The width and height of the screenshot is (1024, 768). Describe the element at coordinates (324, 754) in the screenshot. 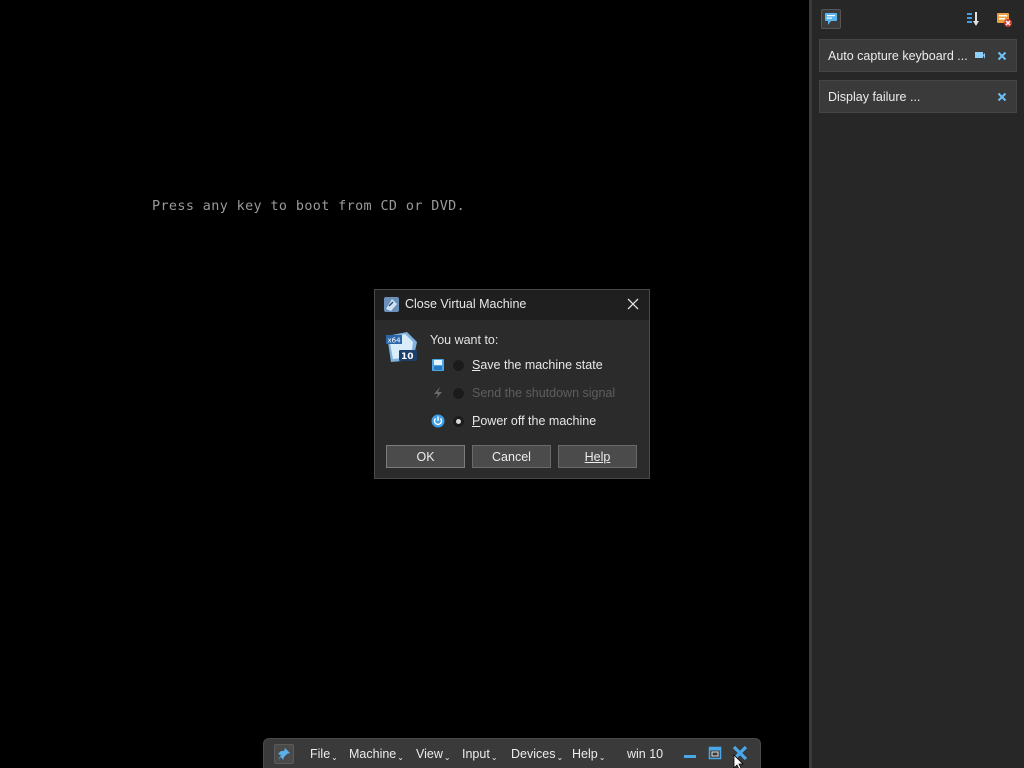

I see `menu-file: File⌄` at that location.